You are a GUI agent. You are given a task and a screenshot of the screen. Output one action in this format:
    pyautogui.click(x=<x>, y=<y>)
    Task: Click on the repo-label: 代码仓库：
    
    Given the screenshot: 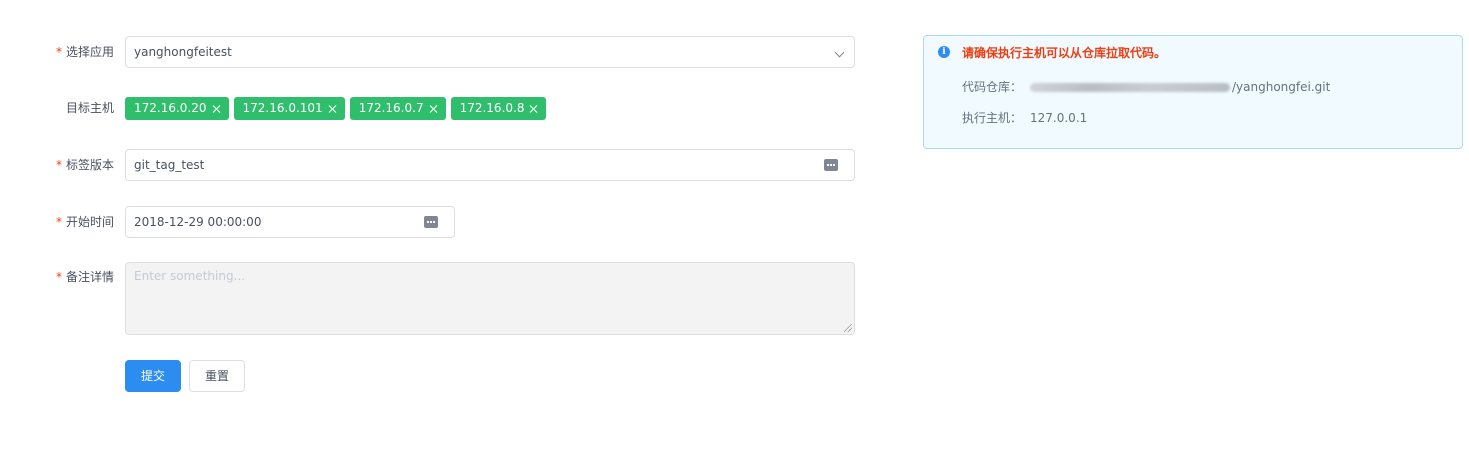 What is the action you would take?
    pyautogui.click(x=992, y=87)
    